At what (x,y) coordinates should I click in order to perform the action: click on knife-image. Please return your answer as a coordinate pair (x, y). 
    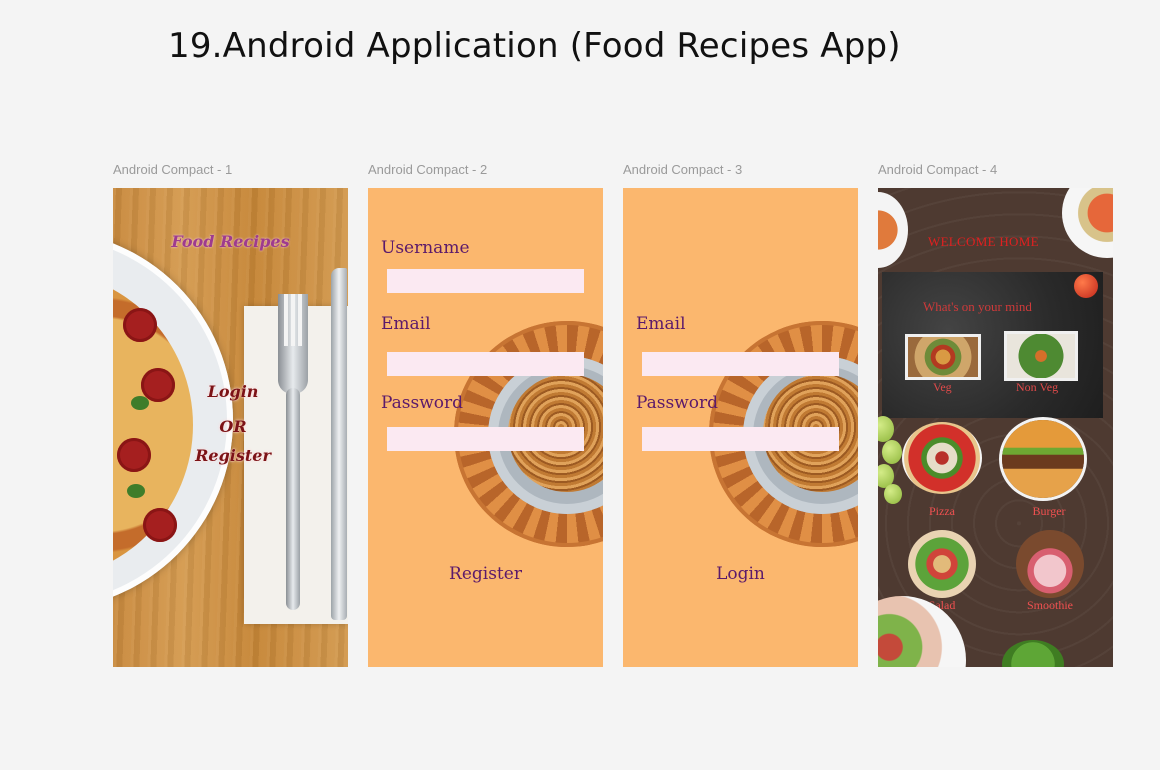
    Looking at the image, I should click on (339, 444).